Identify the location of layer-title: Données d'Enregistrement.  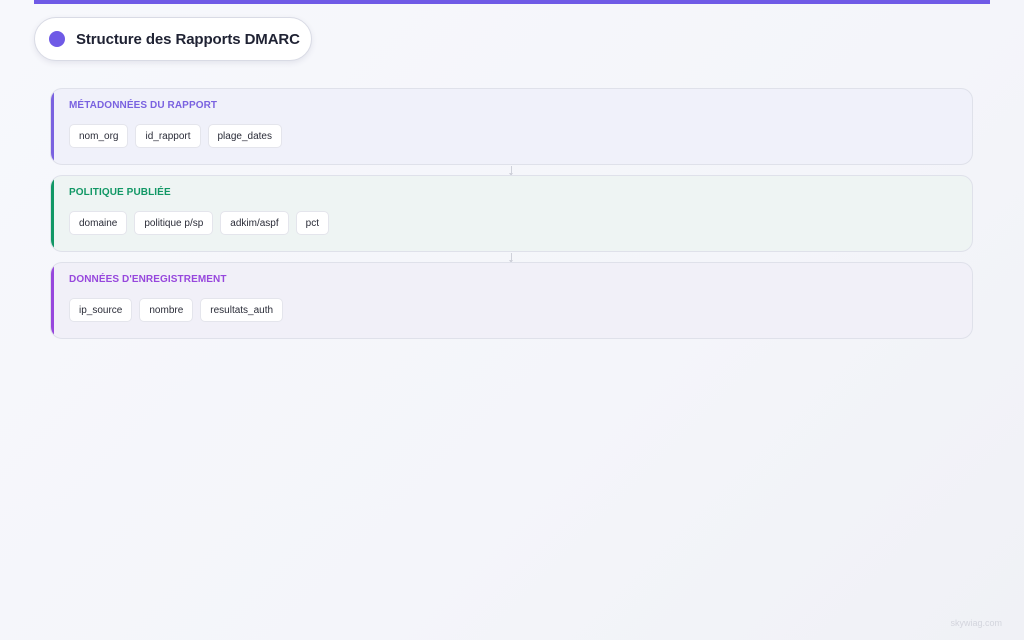
(148, 279).